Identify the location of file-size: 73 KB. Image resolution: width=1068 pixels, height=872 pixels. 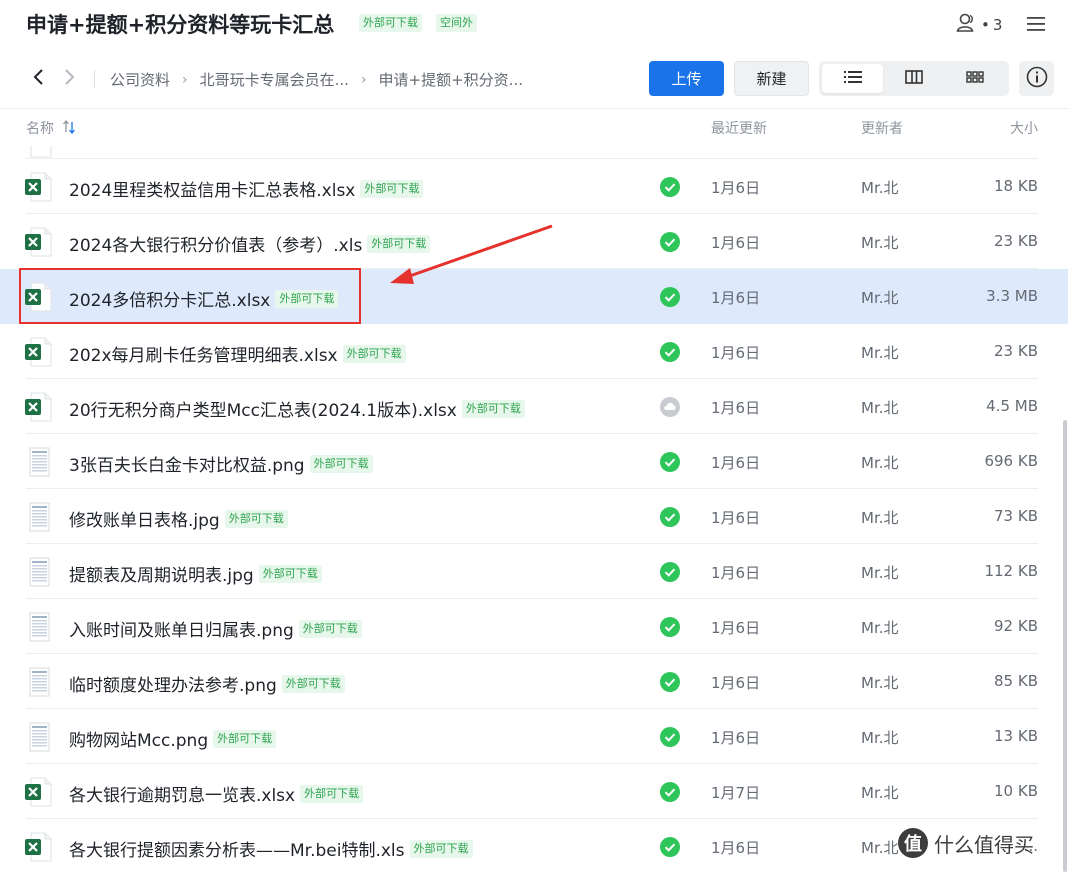
(1016, 516).